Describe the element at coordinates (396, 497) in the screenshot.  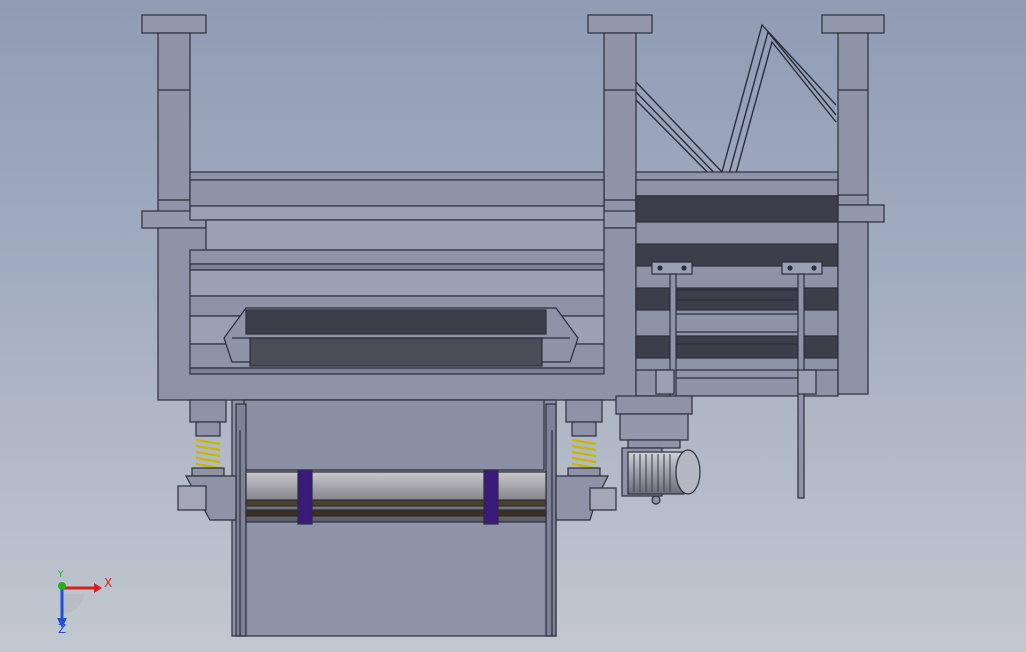
I see `roller-drum` at that location.